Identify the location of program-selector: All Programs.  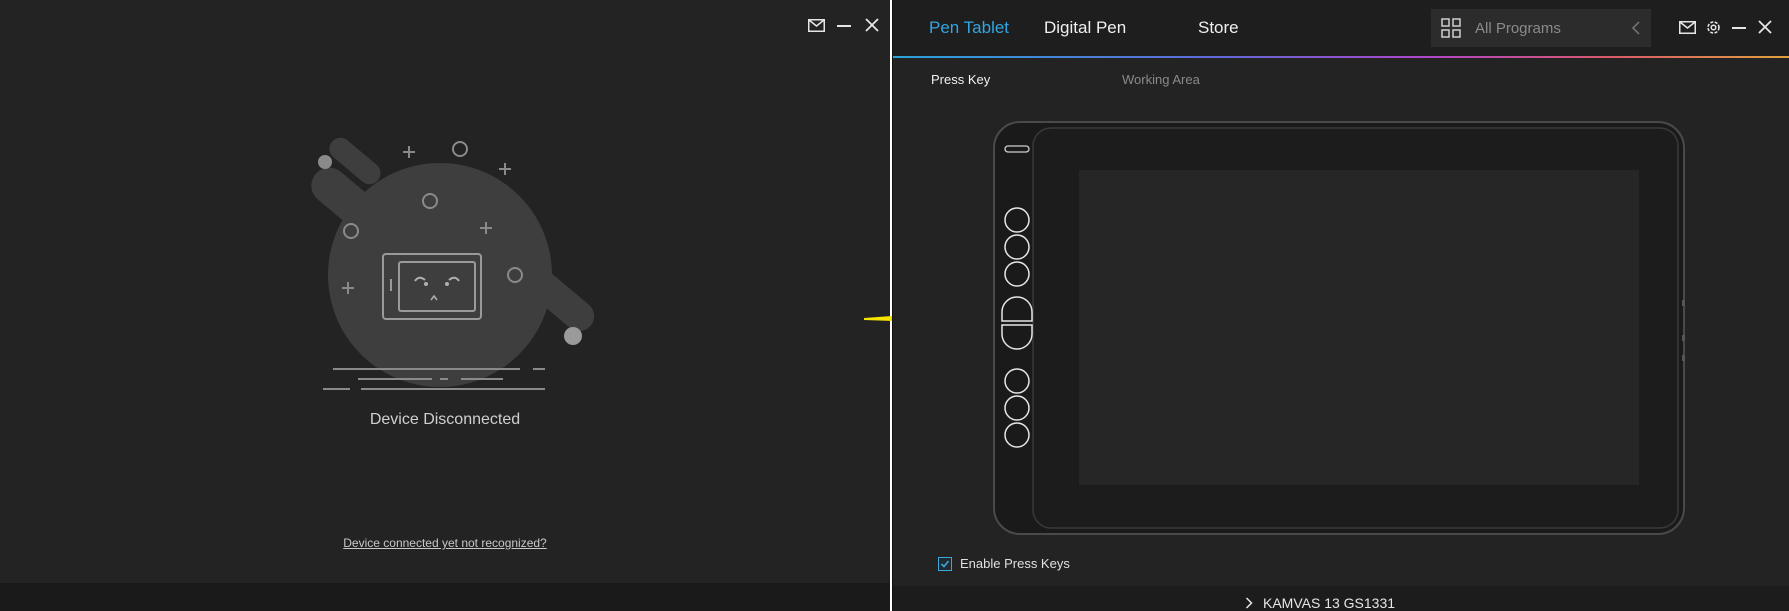
(1541, 28).